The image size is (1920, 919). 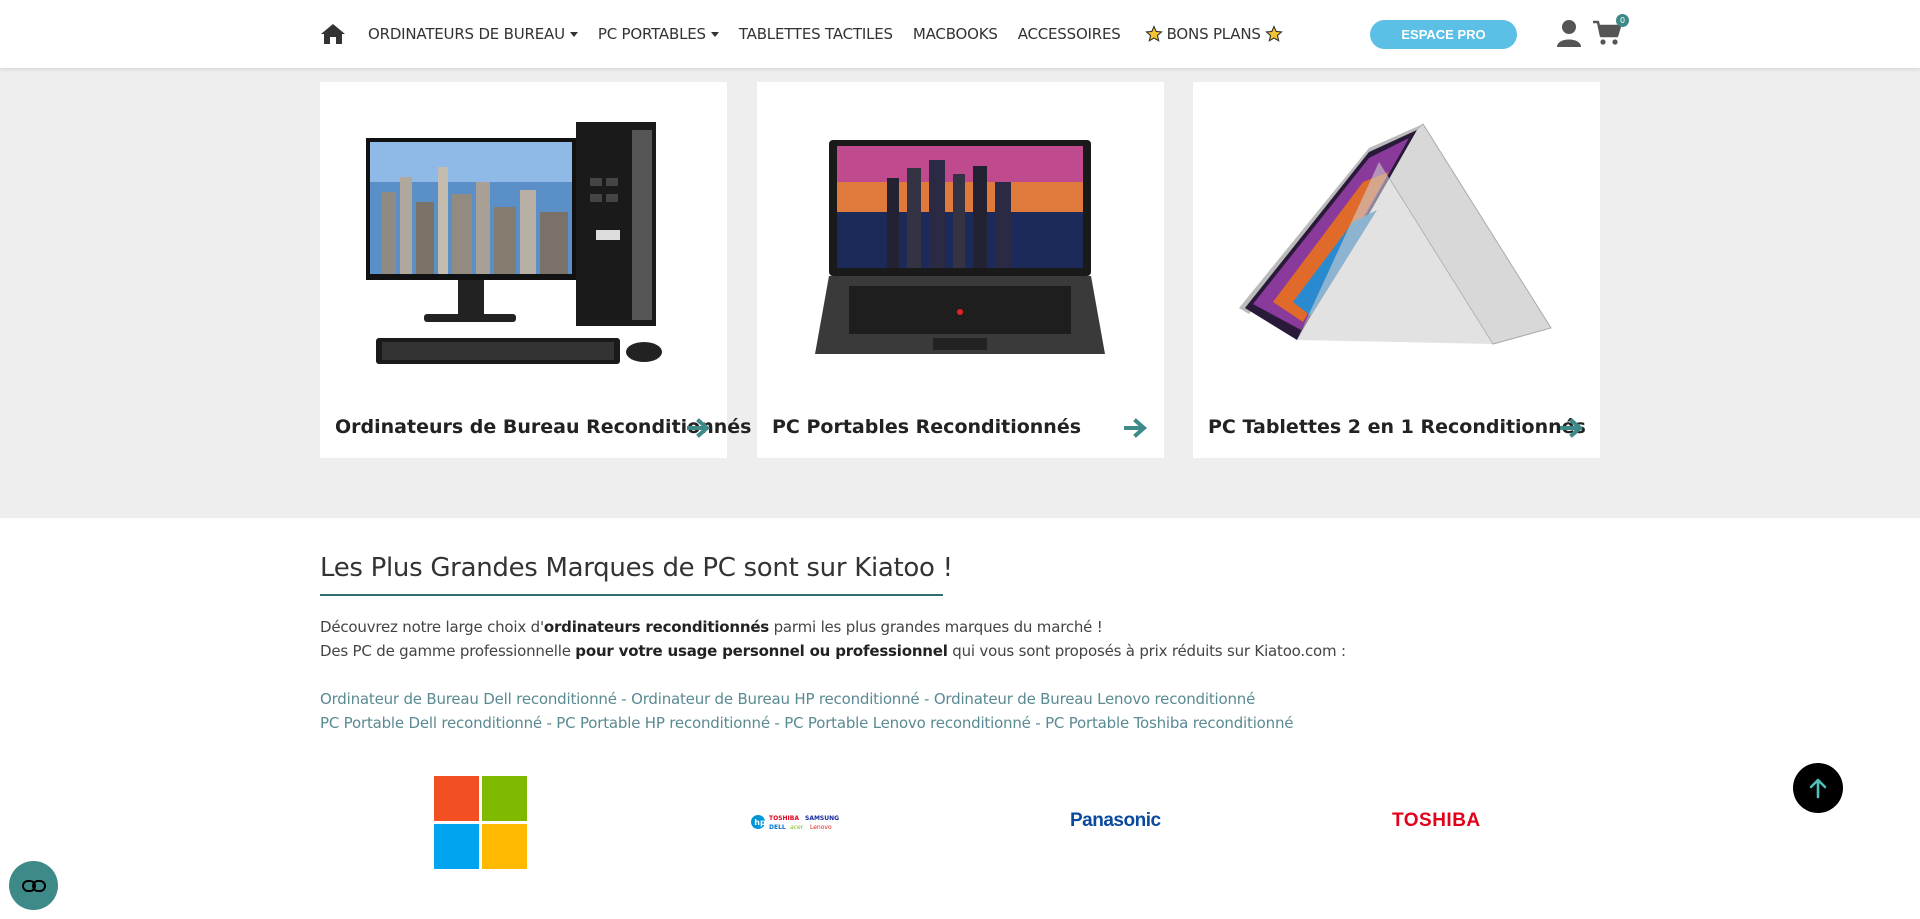 I want to click on nav-item-accessoires: ACCESSOIRES, so click(x=1069, y=34).